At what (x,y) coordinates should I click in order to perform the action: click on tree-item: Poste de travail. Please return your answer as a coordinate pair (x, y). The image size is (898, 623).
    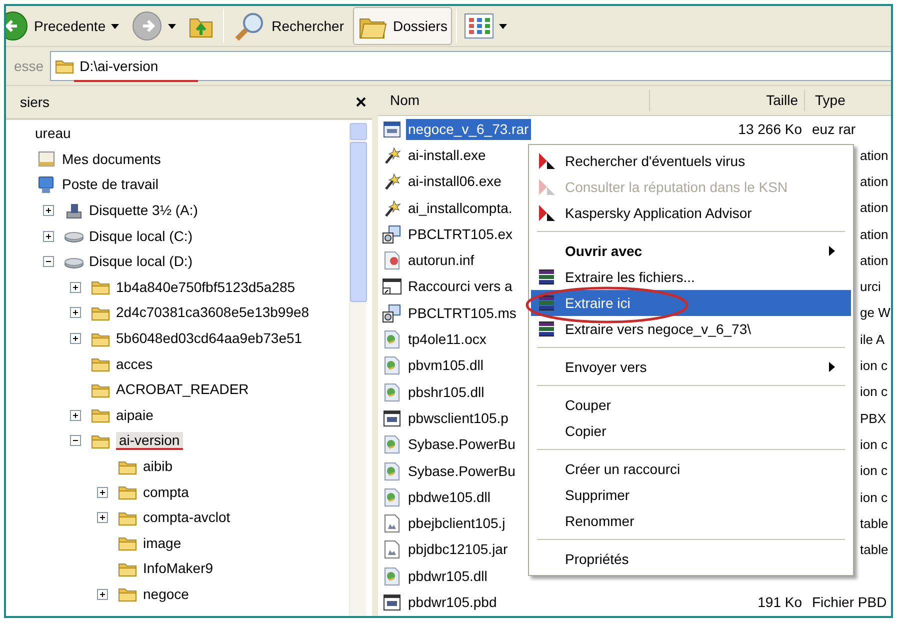
    Looking at the image, I should click on (110, 185).